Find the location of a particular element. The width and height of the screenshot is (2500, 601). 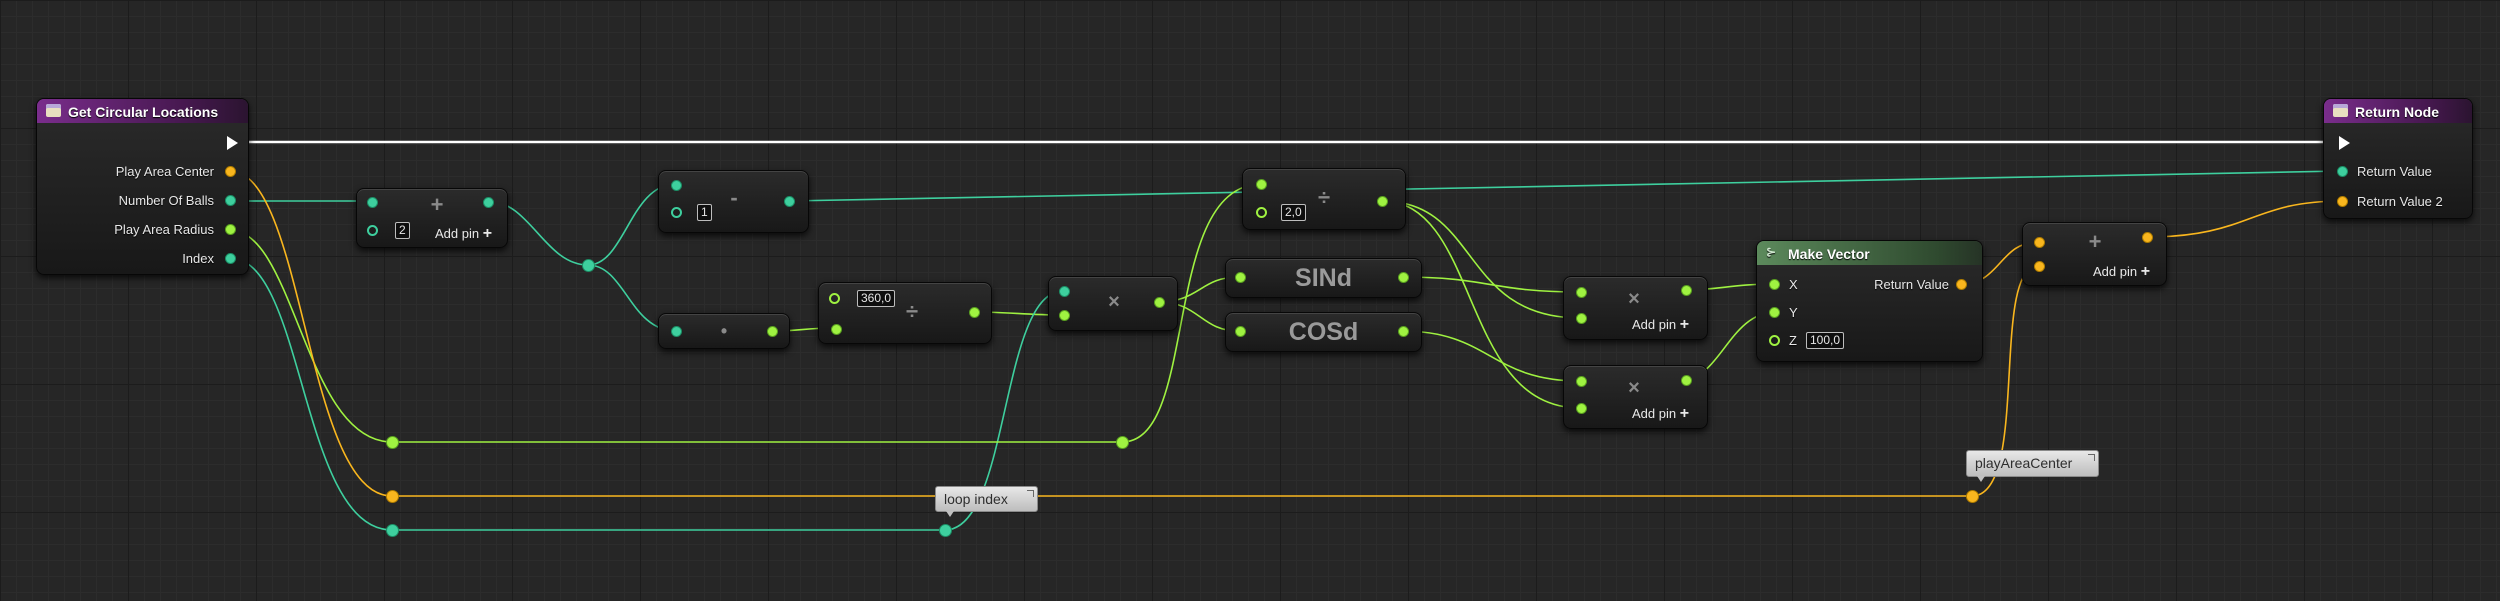

multiply-y-input-a-pin is located at coordinates (1581, 381).